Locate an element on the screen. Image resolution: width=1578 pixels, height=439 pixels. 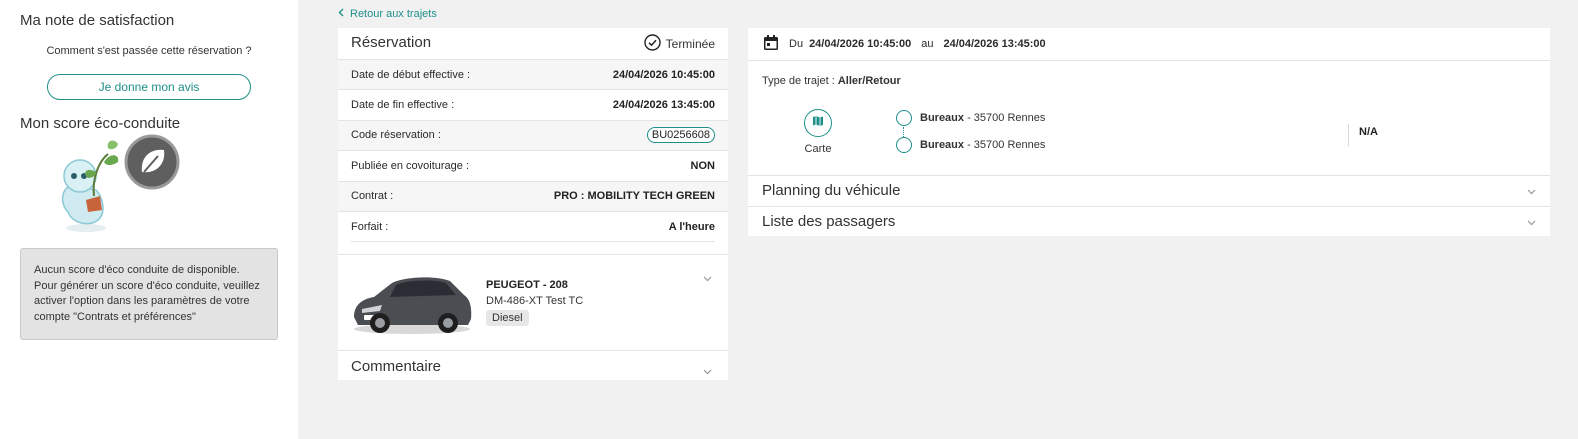
detail-value: PRO : MOBILITY TECH GREEN is located at coordinates (634, 196).